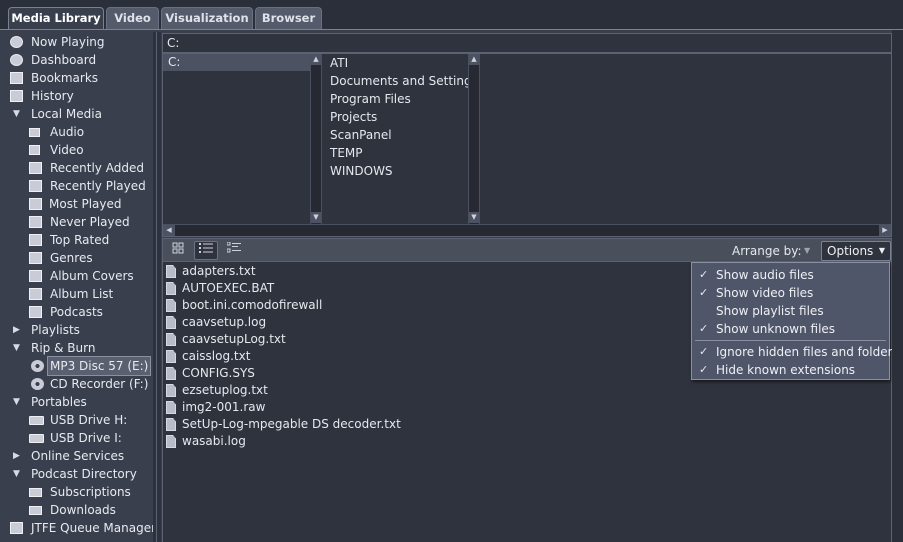 The height and width of the screenshot is (542, 903). I want to click on list-view-button, so click(206, 250).